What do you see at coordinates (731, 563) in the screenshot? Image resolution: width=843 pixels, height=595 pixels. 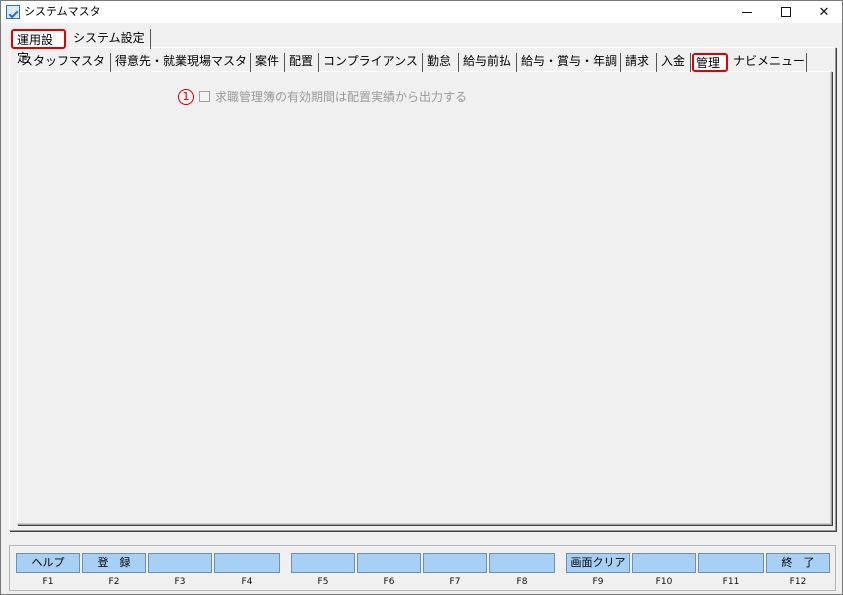 I see `f11-button` at bounding box center [731, 563].